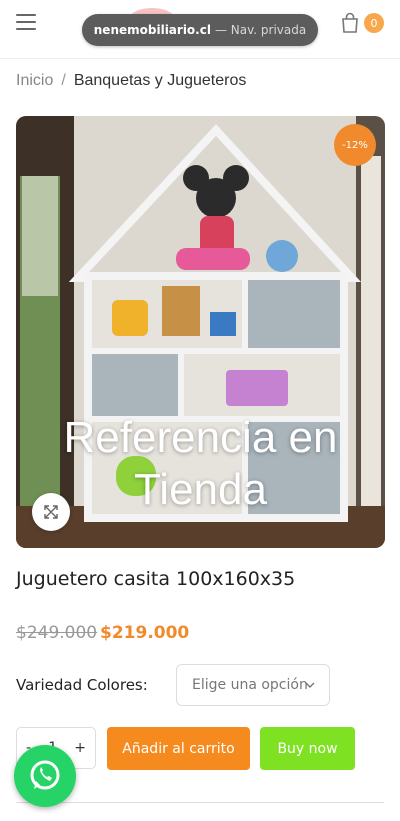 The height and width of the screenshot is (821, 400). Describe the element at coordinates (310, 685) in the screenshot. I see `chevron-down-icon` at that location.